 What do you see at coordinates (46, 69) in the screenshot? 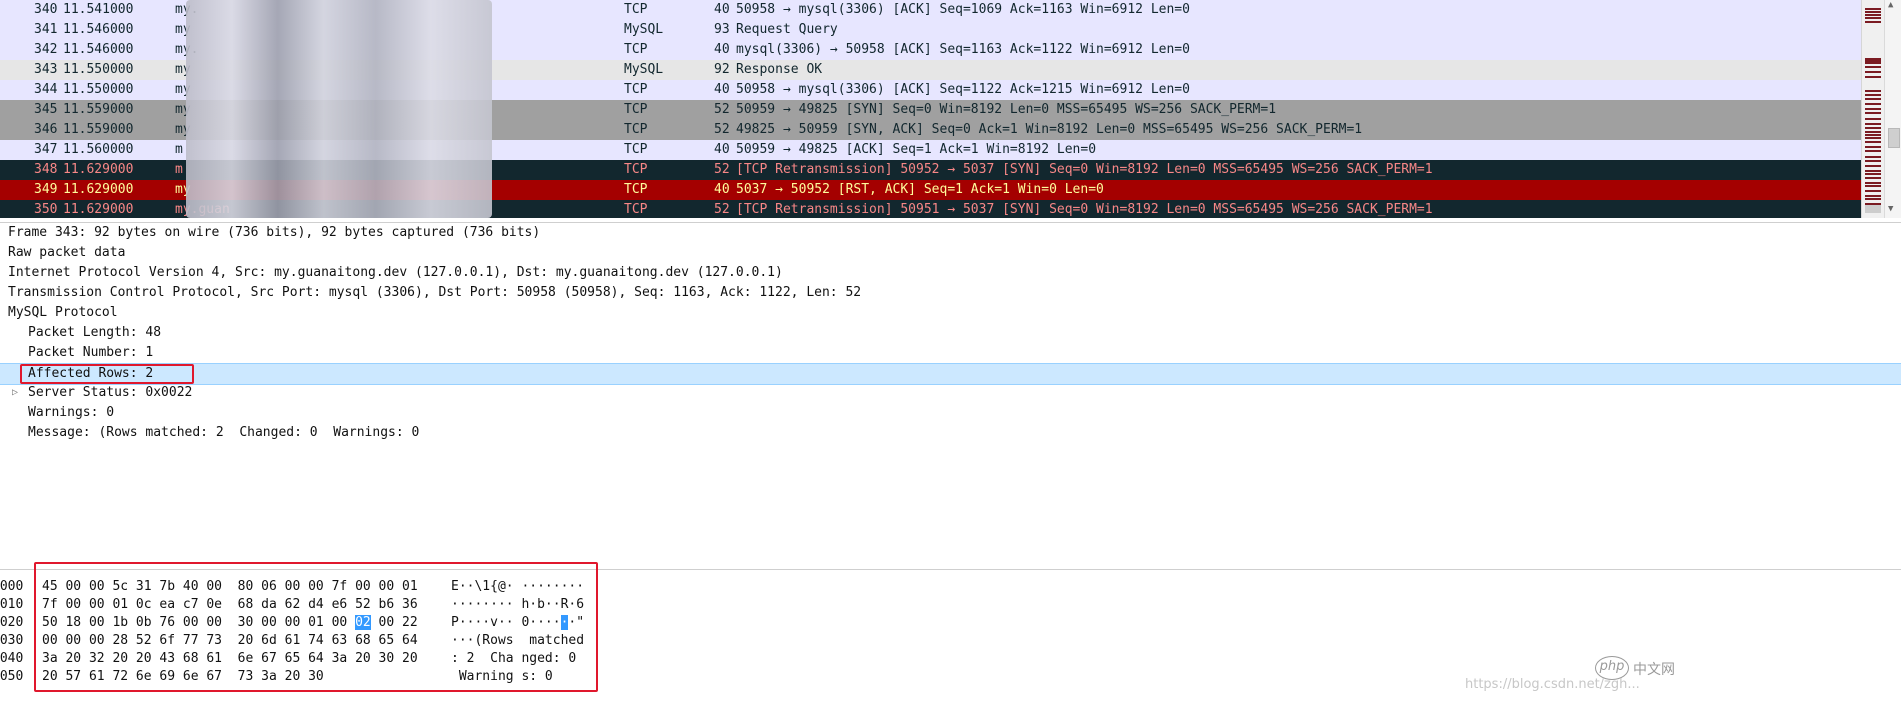
I see `packet-number: 343` at bounding box center [46, 69].